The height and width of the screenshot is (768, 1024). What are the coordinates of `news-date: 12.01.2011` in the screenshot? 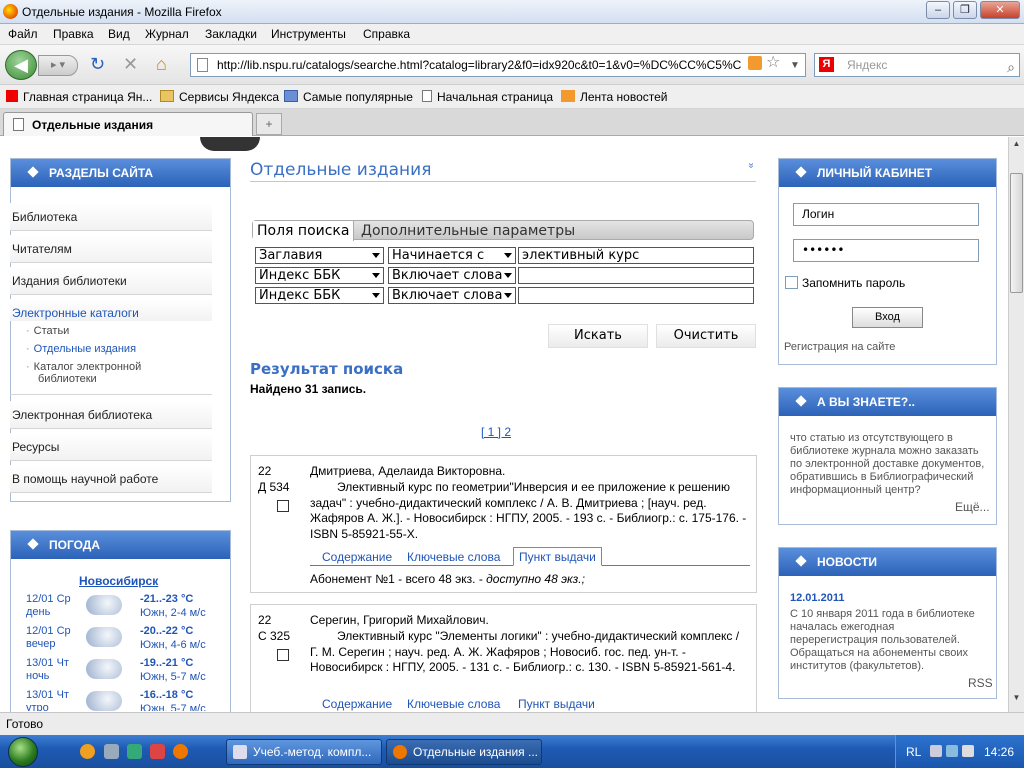 It's located at (817, 598).